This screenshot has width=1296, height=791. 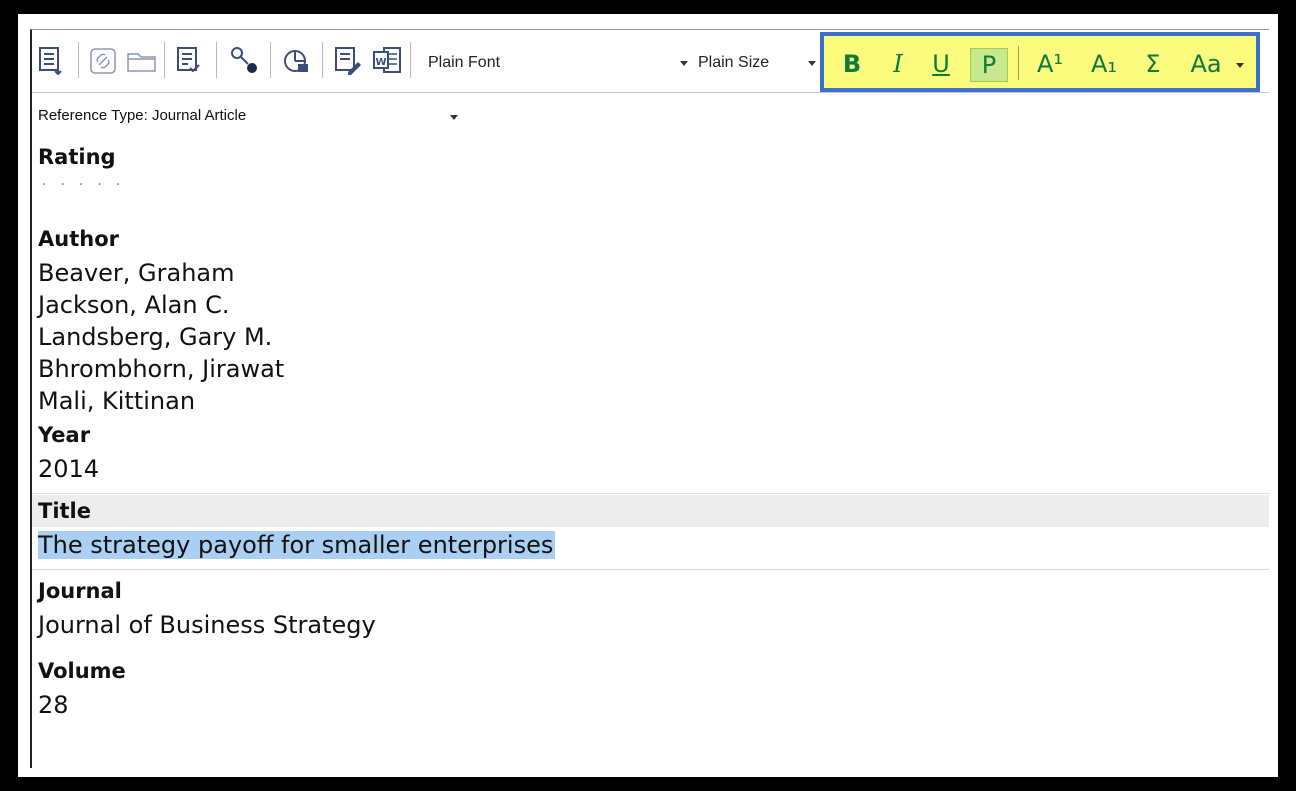 I want to click on reference-type-label: Reference Type: Journal Article, so click(x=142, y=115).